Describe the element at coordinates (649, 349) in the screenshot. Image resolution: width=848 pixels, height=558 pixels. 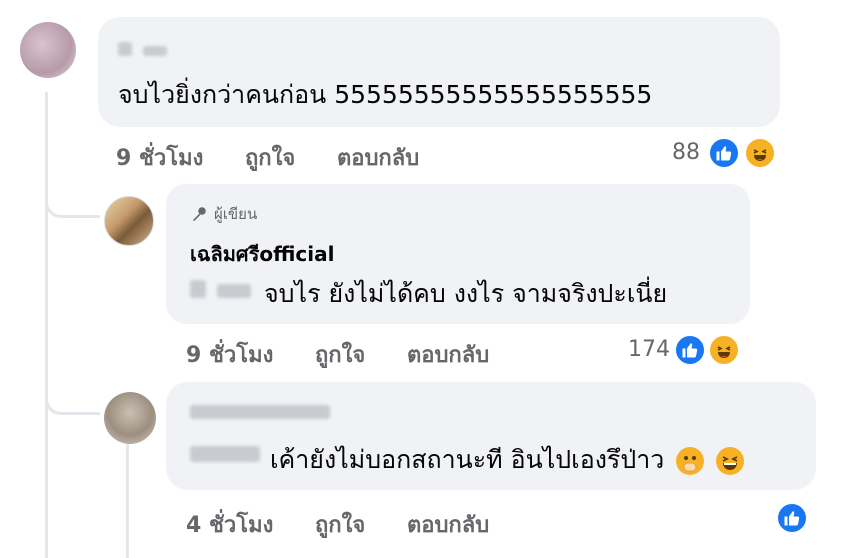
I see `reaction-count: 174` at that location.